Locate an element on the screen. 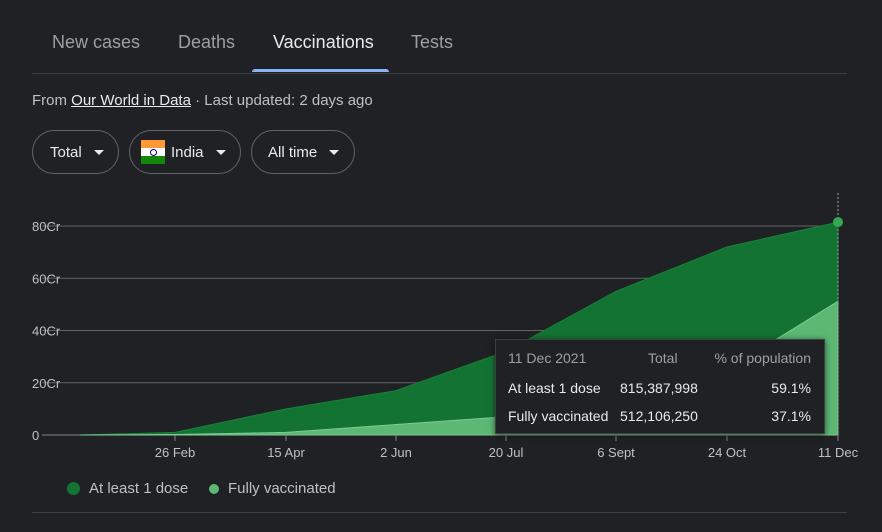 Image resolution: width=882 pixels, height=532 pixels. legend-item-first-dose: At least 1 dose is located at coordinates (127, 488).